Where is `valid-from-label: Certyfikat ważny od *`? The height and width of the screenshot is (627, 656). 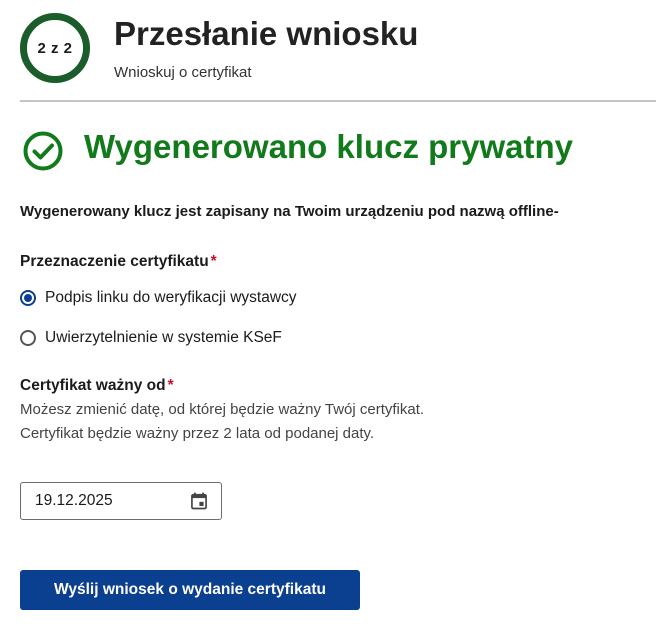
valid-from-label: Certyfikat ważny od * is located at coordinates (97, 386).